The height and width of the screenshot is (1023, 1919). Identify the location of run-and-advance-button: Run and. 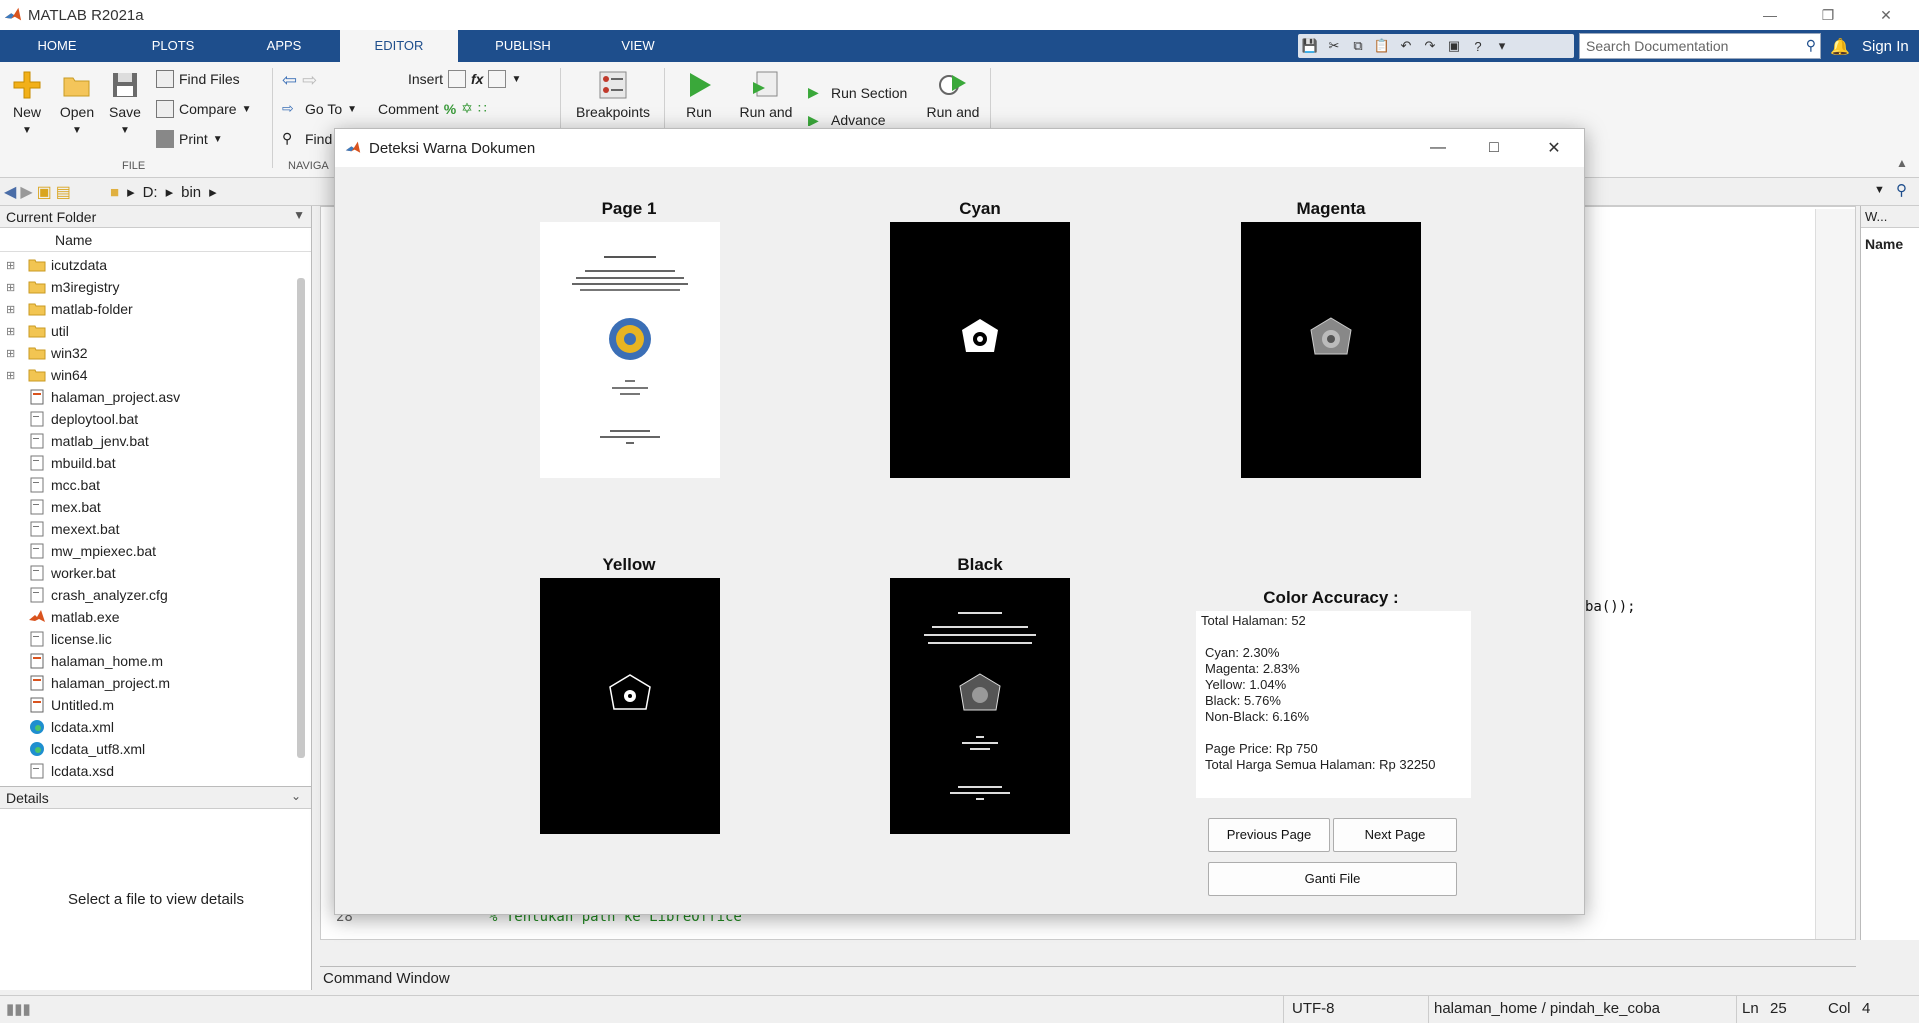
(766, 95).